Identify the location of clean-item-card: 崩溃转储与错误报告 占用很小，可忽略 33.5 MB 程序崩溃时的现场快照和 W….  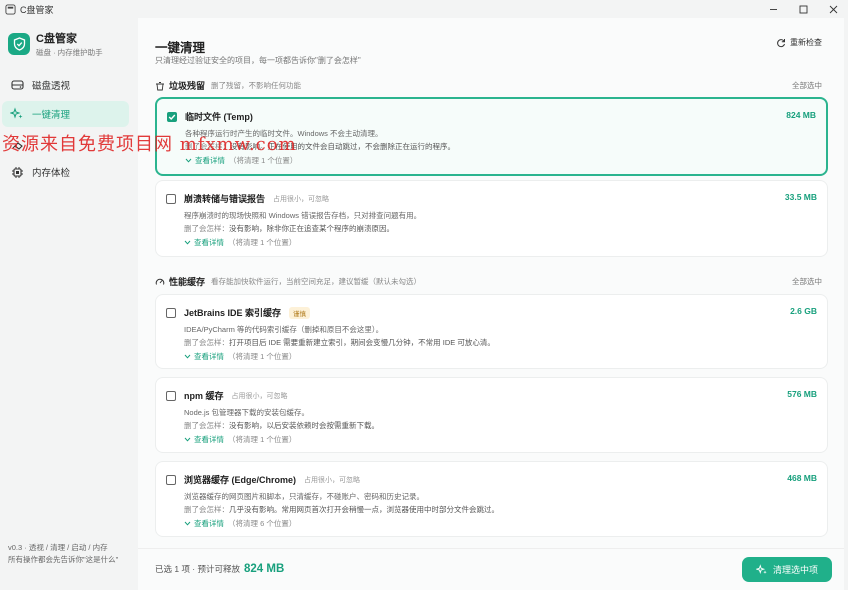
(491, 218).